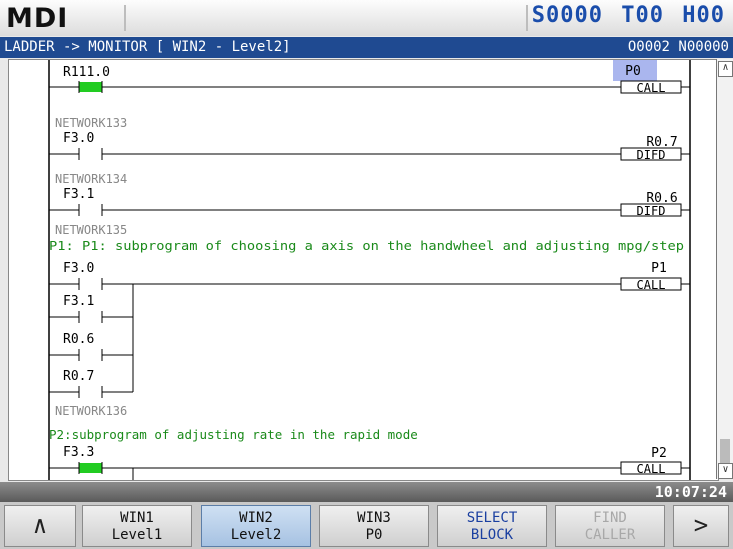 Image resolution: width=733 pixels, height=549 pixels. What do you see at coordinates (369, 77) in the screenshot?
I see `rung-1: R111.0 P0 CALL` at bounding box center [369, 77].